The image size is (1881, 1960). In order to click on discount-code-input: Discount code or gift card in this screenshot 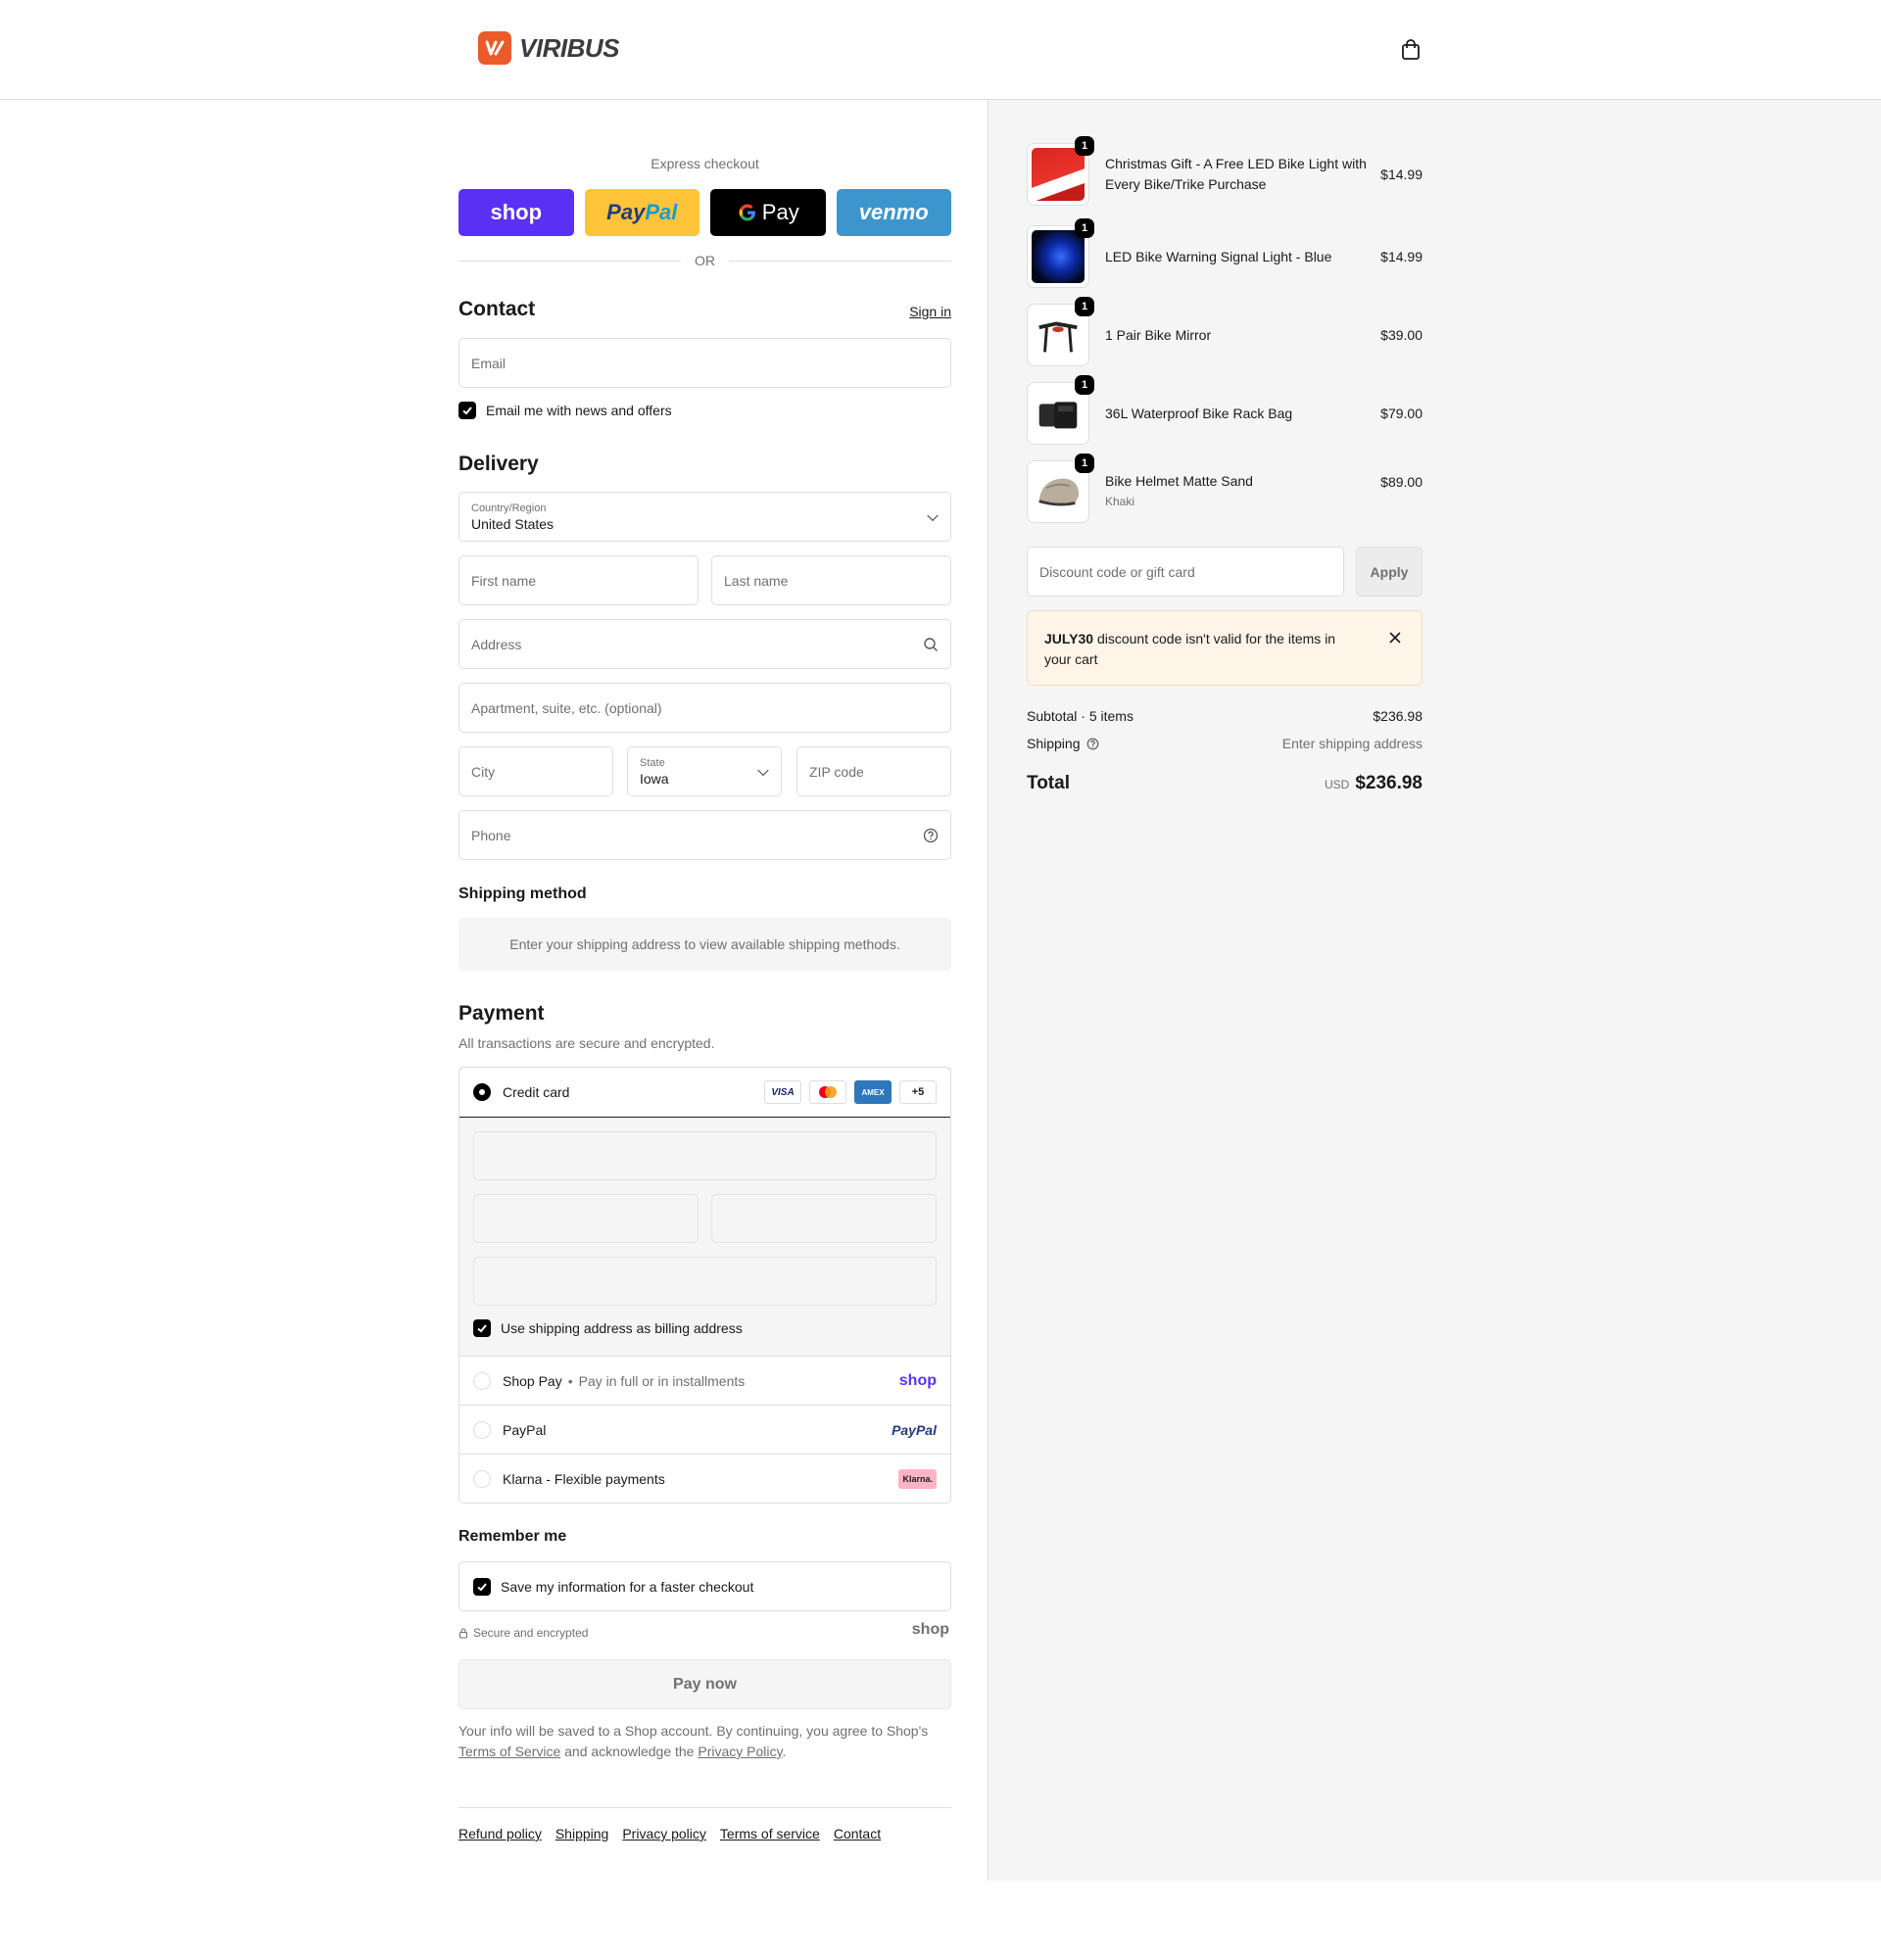, I will do `click(1185, 572)`.